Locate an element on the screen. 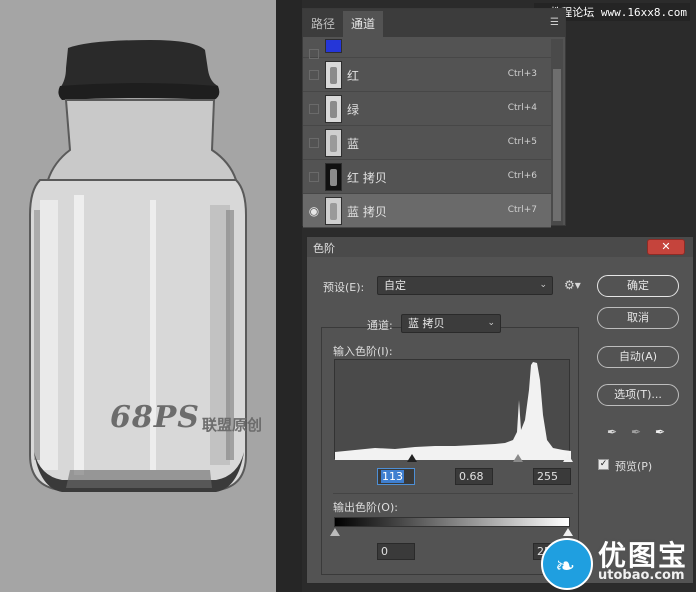  logo-caption: 联盟原创 is located at coordinates (232, 425).